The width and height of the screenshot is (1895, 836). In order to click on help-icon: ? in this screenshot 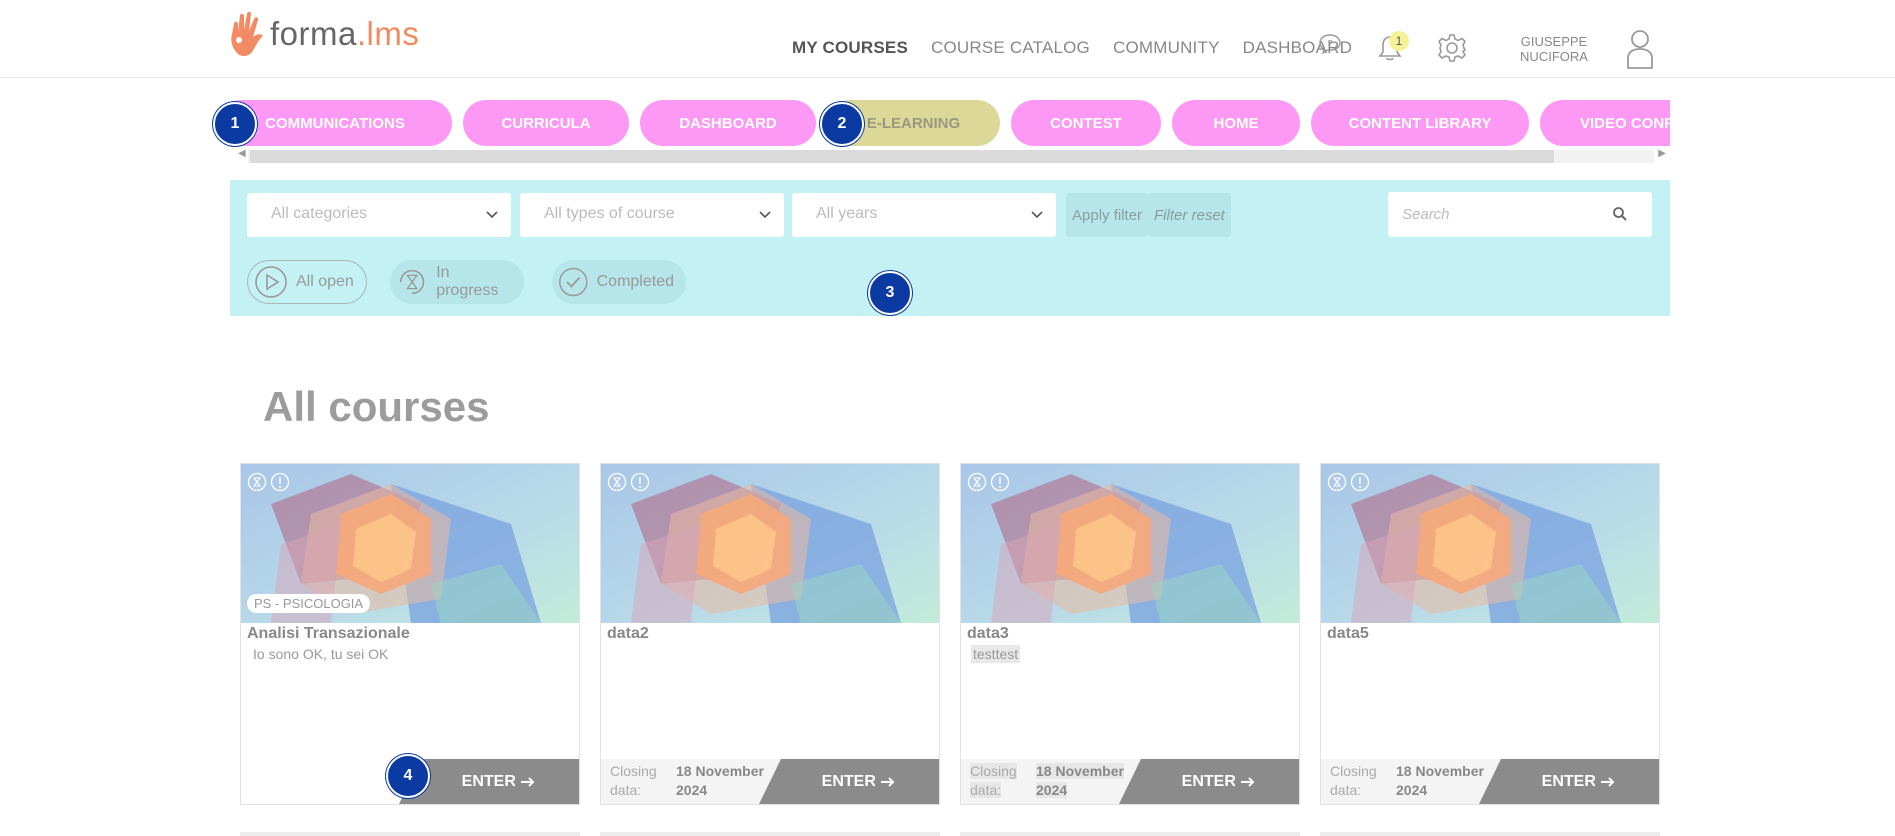, I will do `click(1330, 46)`.